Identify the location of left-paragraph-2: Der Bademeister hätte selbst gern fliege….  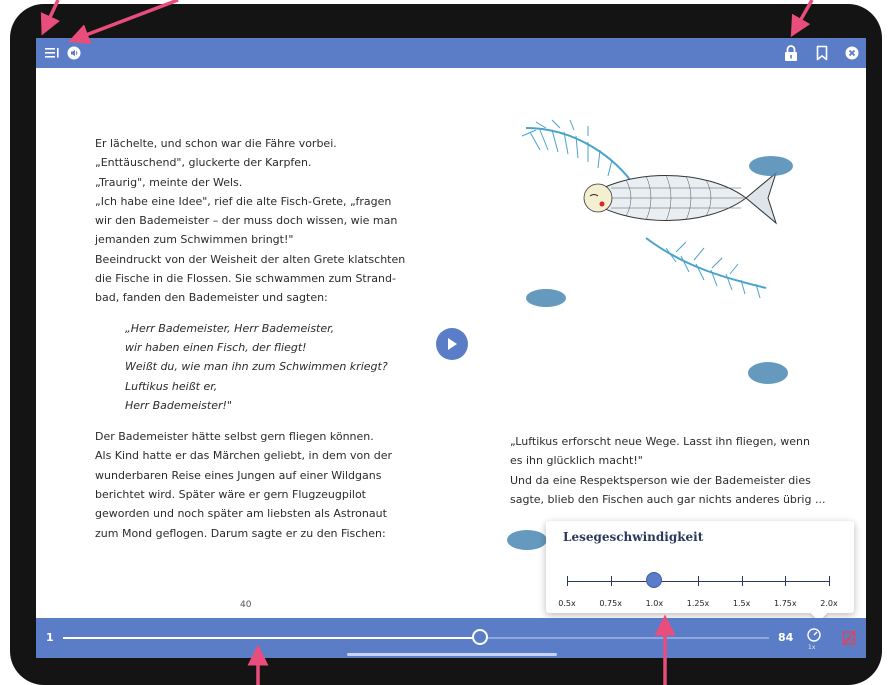
(244, 485).